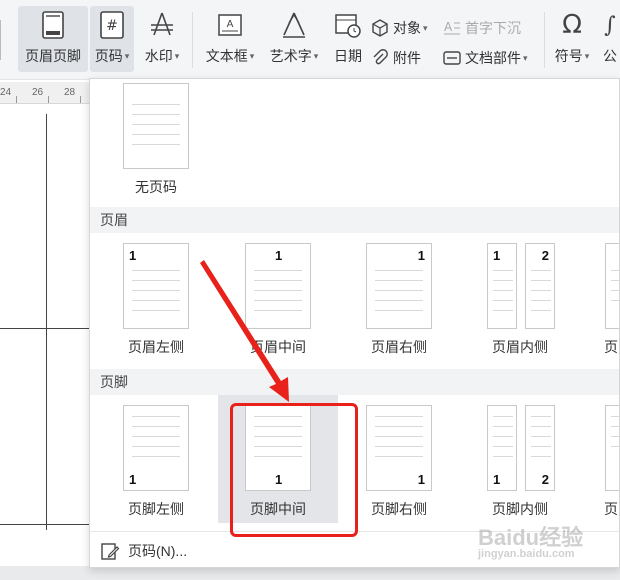 This screenshot has height=580, width=620. I want to click on header-footer-button: 页眉页脚, so click(53, 39).